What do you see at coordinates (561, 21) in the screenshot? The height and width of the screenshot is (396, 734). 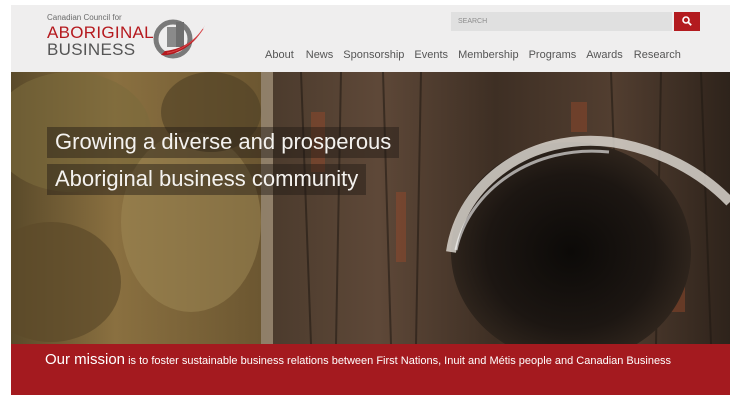 I see `search-input` at bounding box center [561, 21].